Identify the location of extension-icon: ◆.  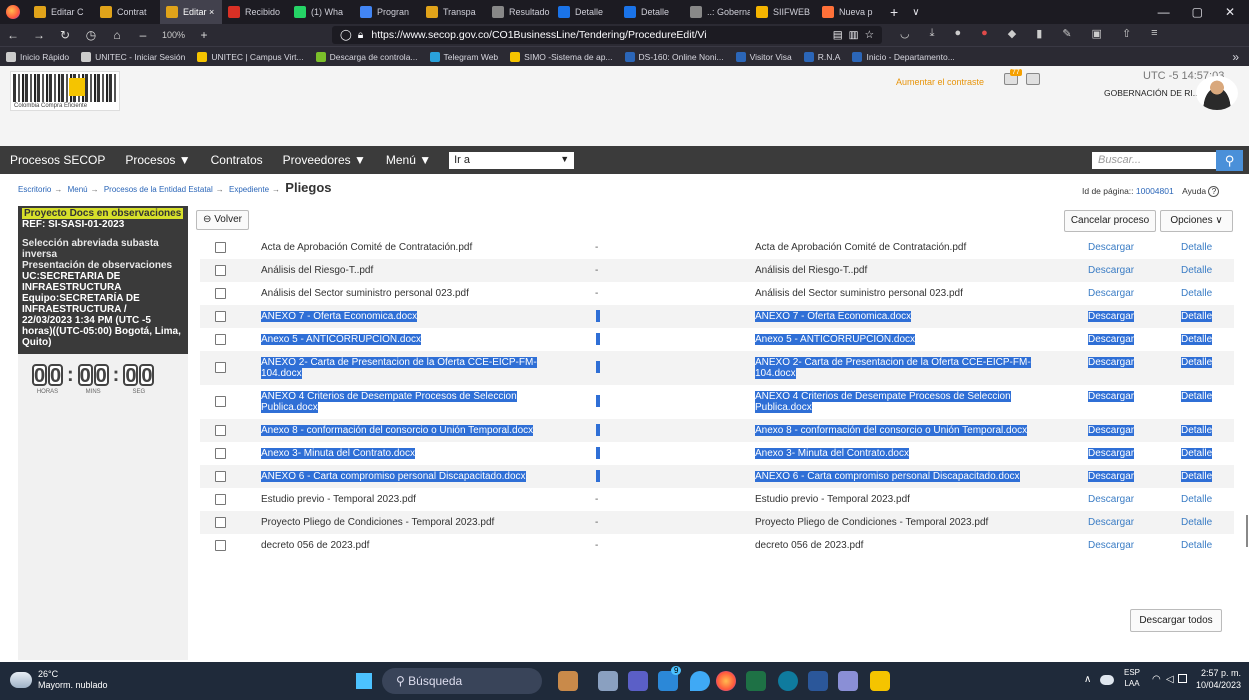
(1012, 33).